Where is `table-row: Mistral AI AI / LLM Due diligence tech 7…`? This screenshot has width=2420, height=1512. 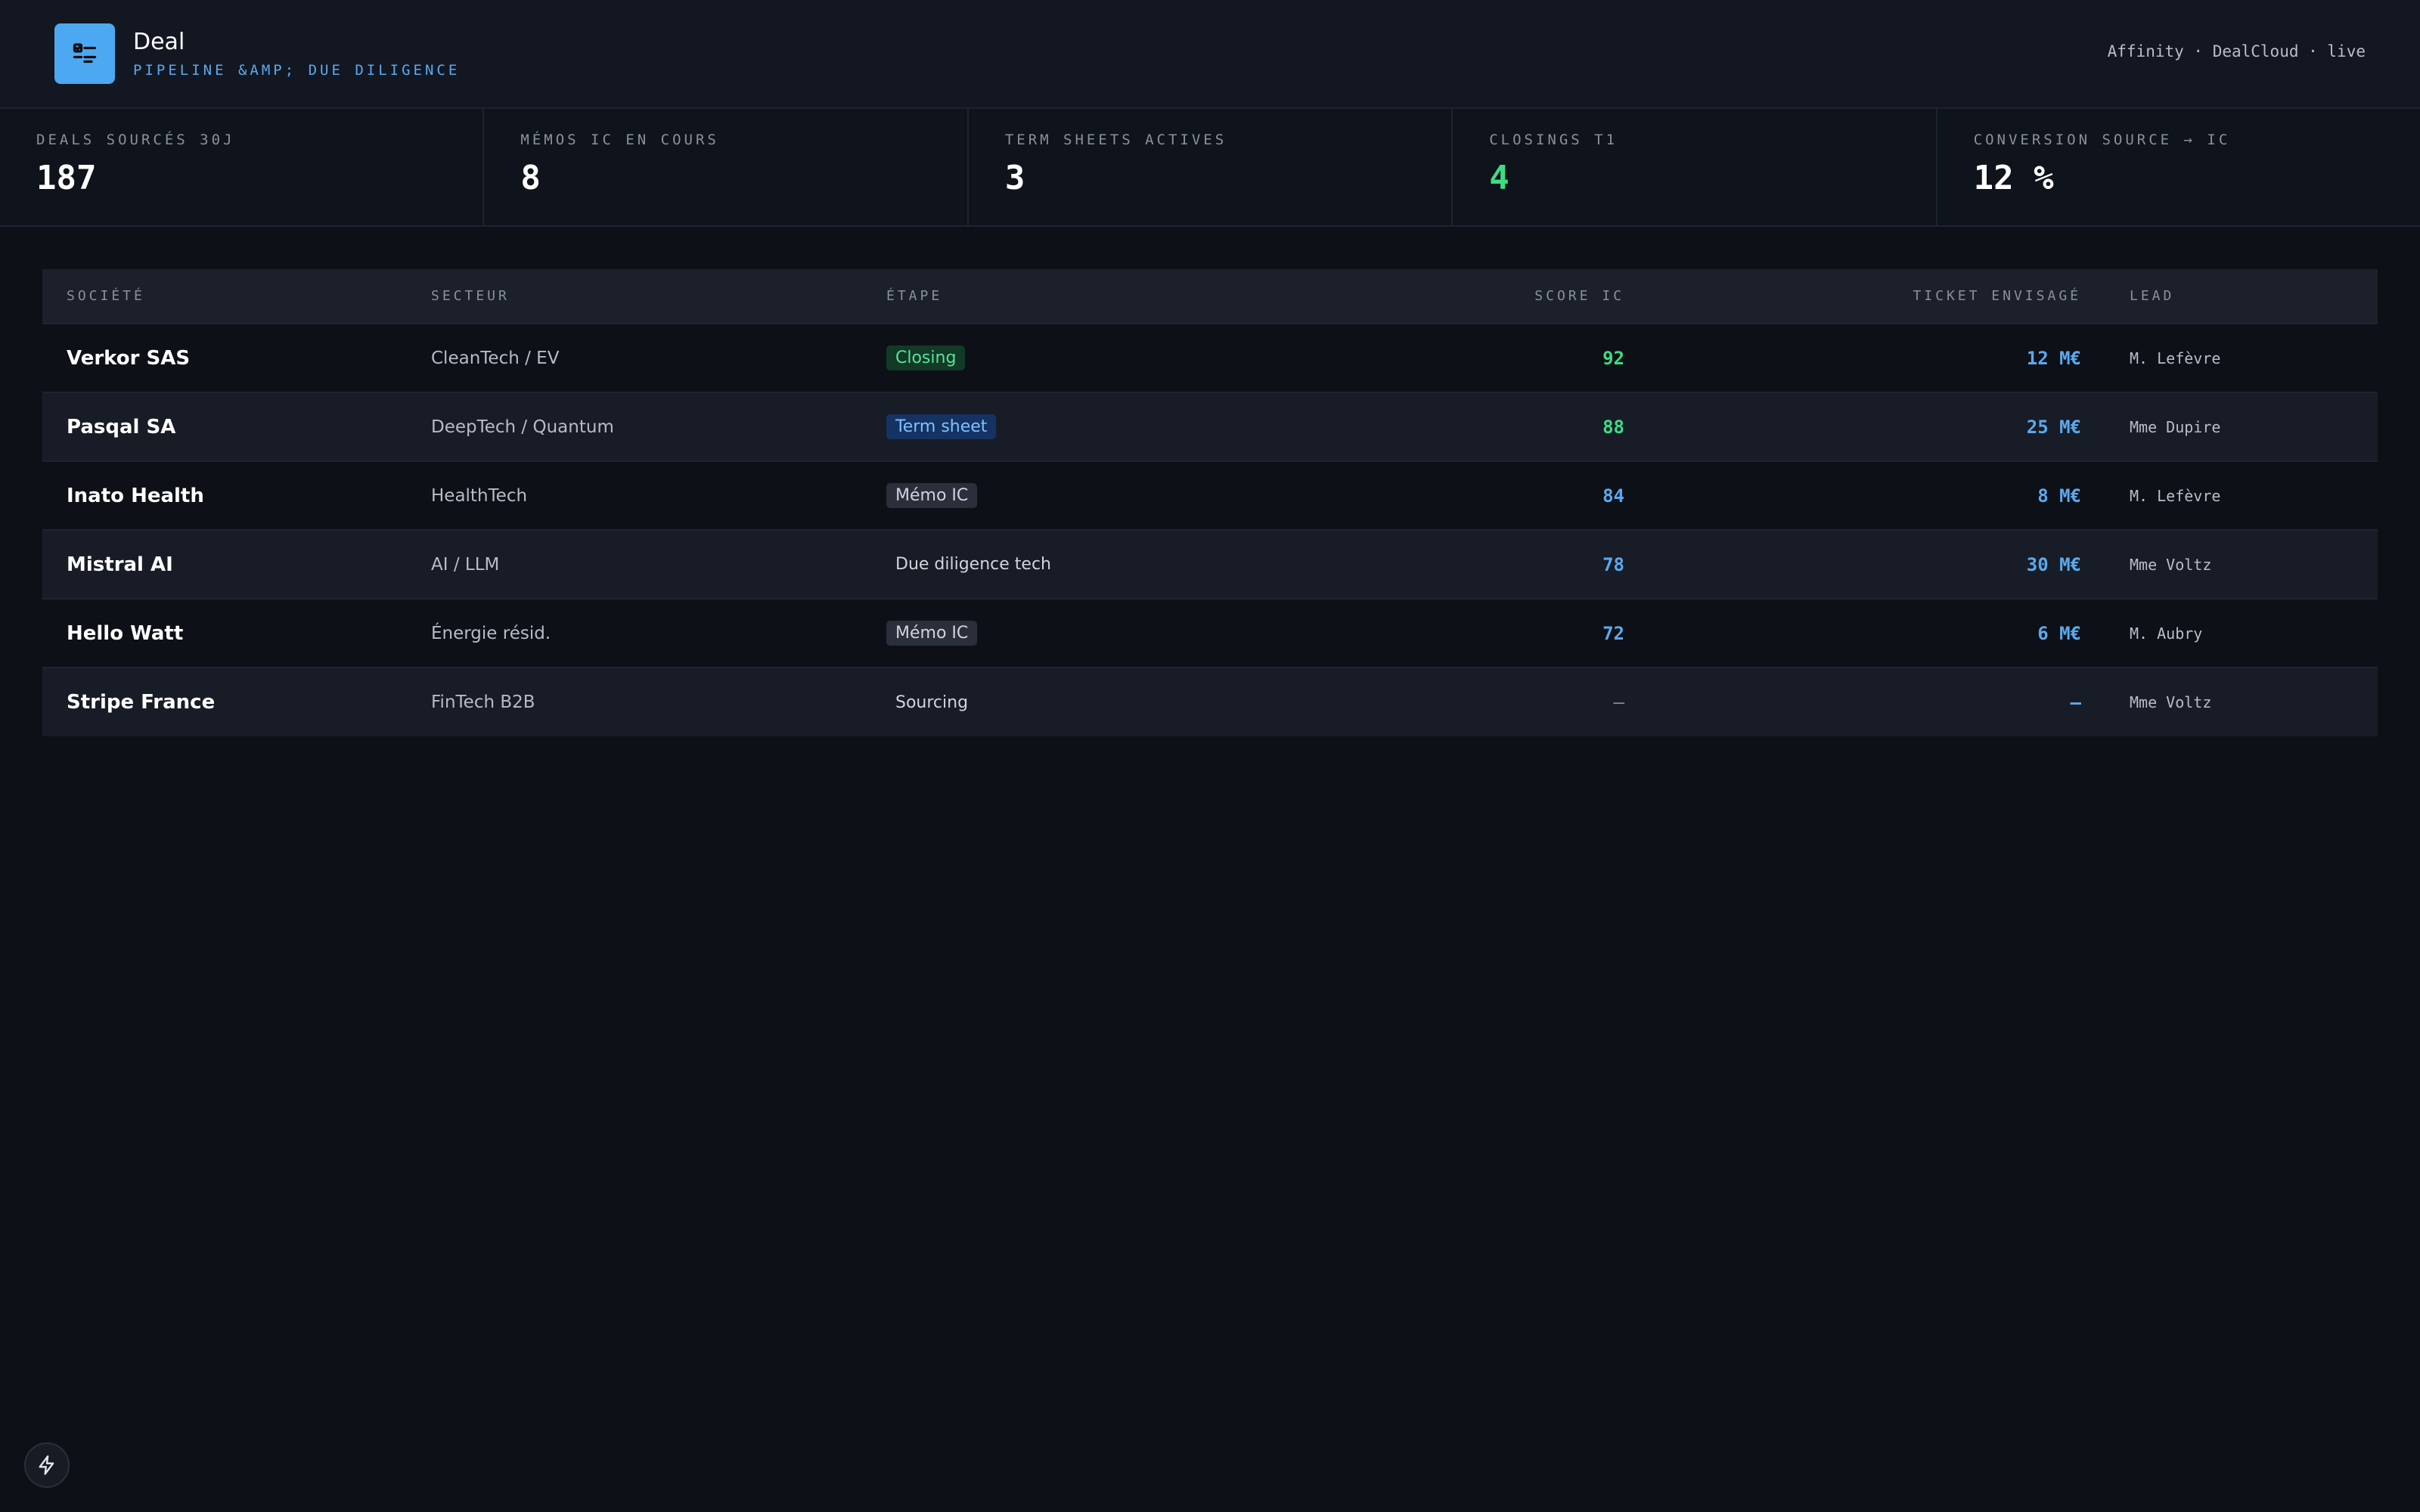 table-row: Mistral AI AI / LLM Due diligence tech 7… is located at coordinates (1210, 564).